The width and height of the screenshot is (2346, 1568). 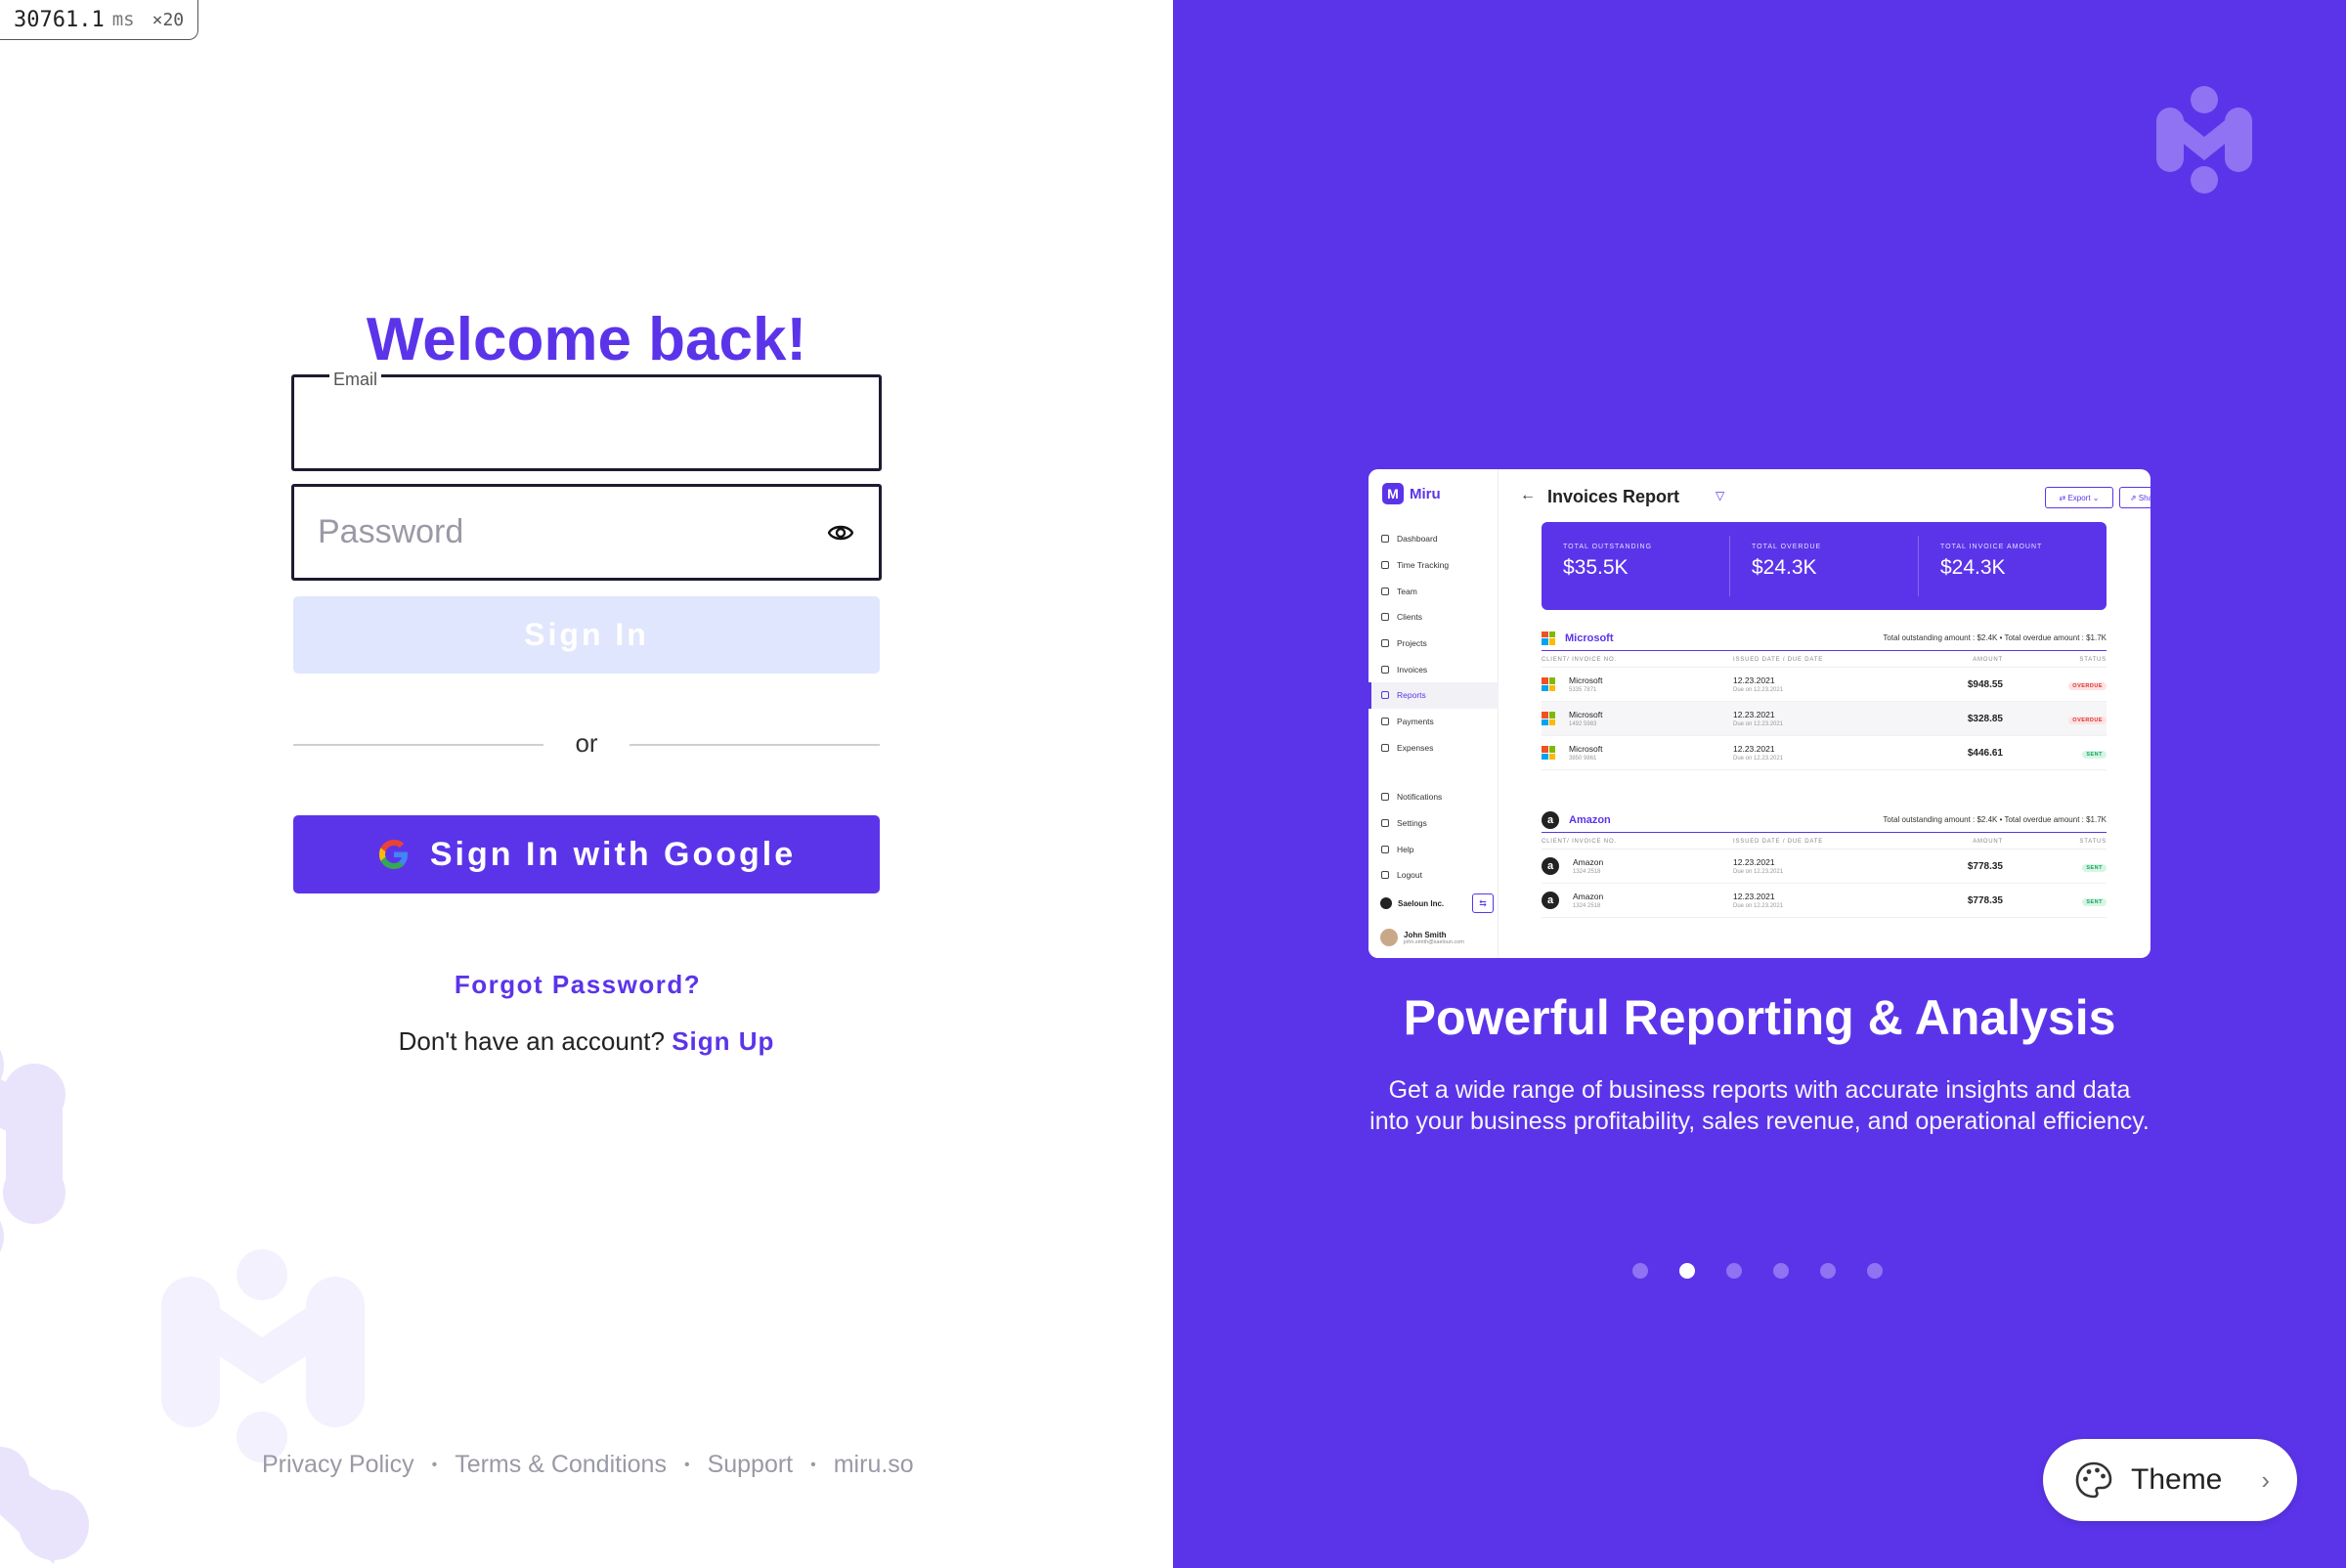 What do you see at coordinates (613, 854) in the screenshot?
I see `google-button-label: Sign In with Google` at bounding box center [613, 854].